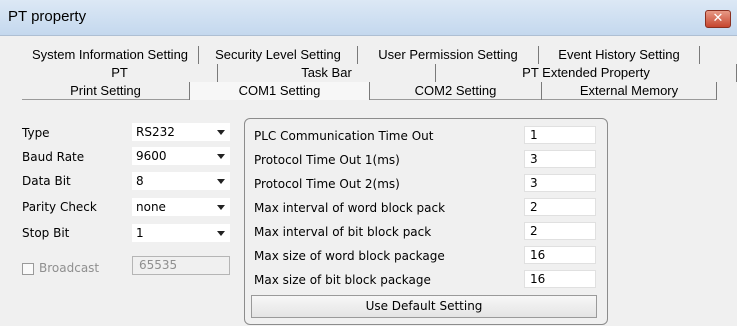 The height and width of the screenshot is (326, 737). I want to click on data-bit-select: 8, so click(181, 181).